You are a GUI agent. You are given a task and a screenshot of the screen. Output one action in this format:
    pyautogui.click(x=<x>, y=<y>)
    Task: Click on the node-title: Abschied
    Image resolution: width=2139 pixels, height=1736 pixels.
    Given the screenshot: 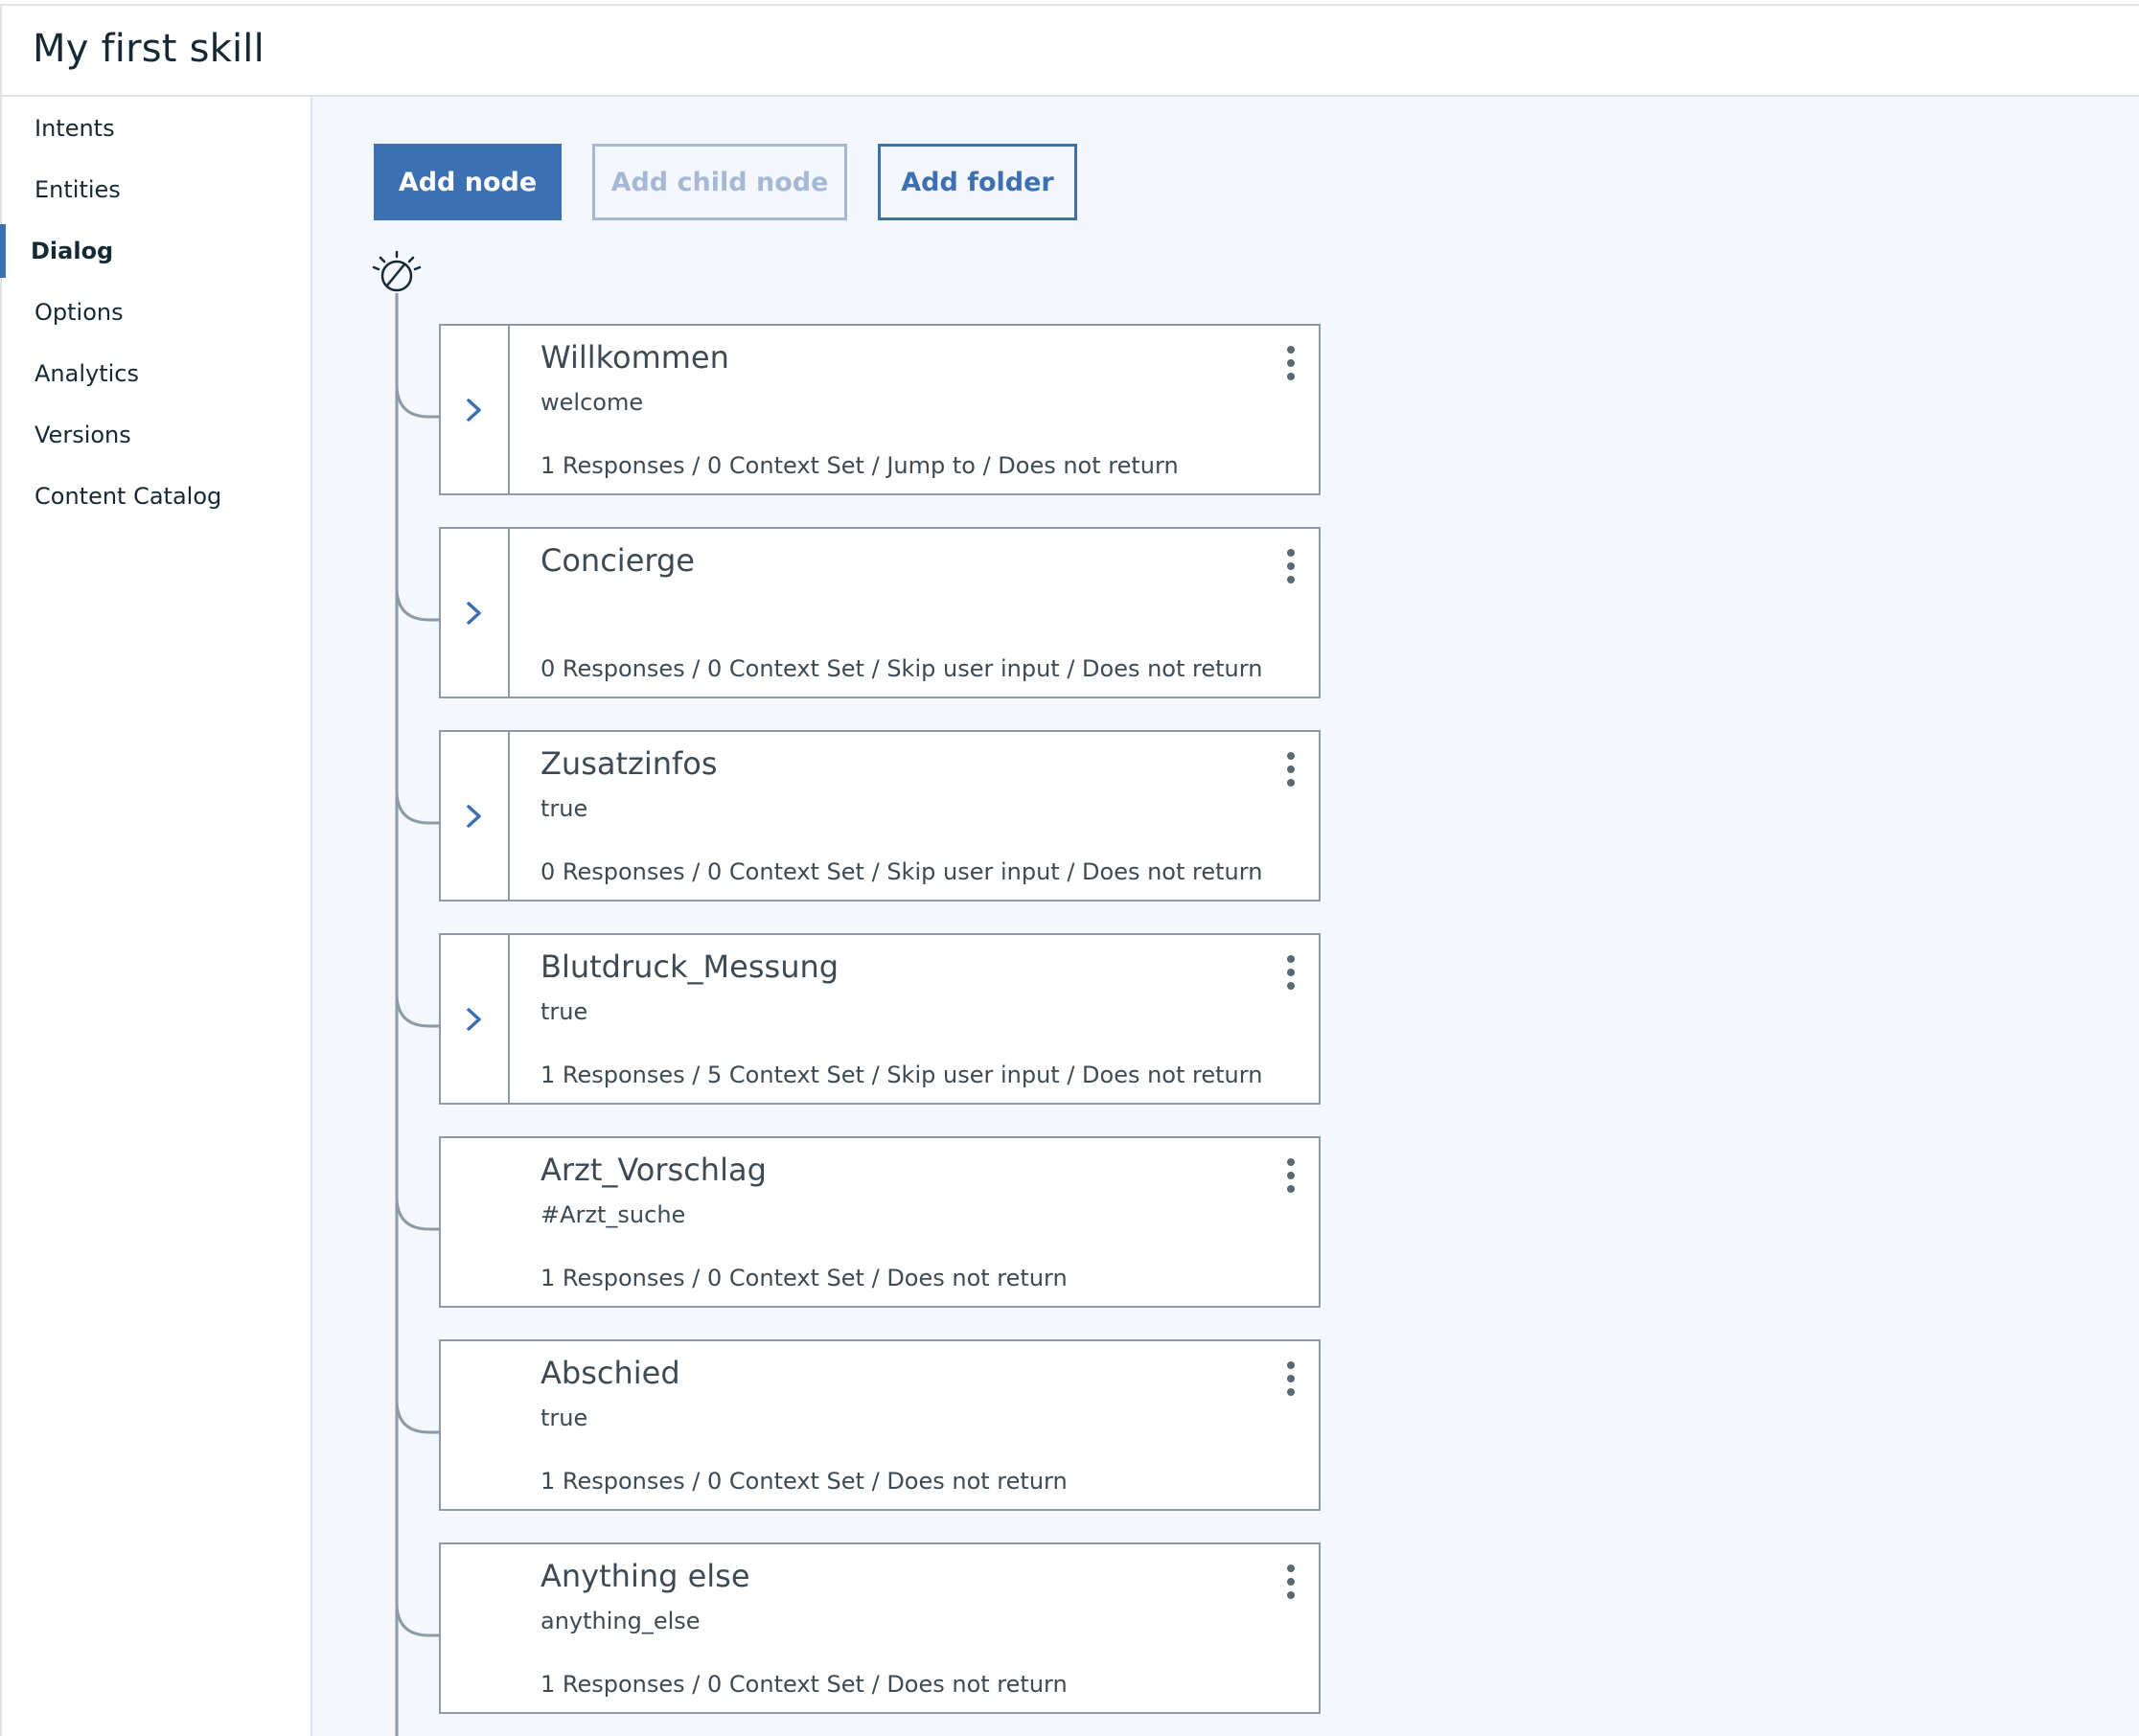 What is the action you would take?
    pyautogui.click(x=610, y=1373)
    